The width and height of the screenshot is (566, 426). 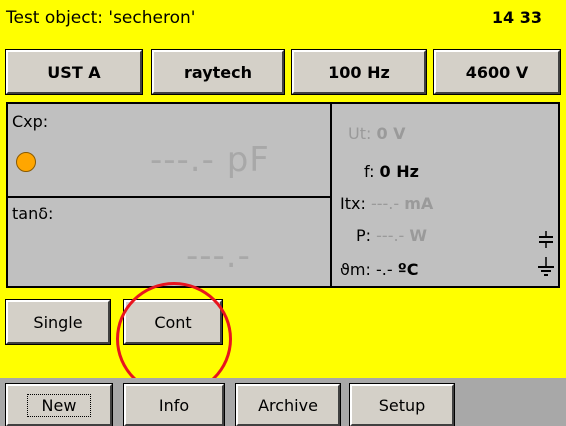 I want to click on cxp-label: Cxp:, so click(x=30, y=121).